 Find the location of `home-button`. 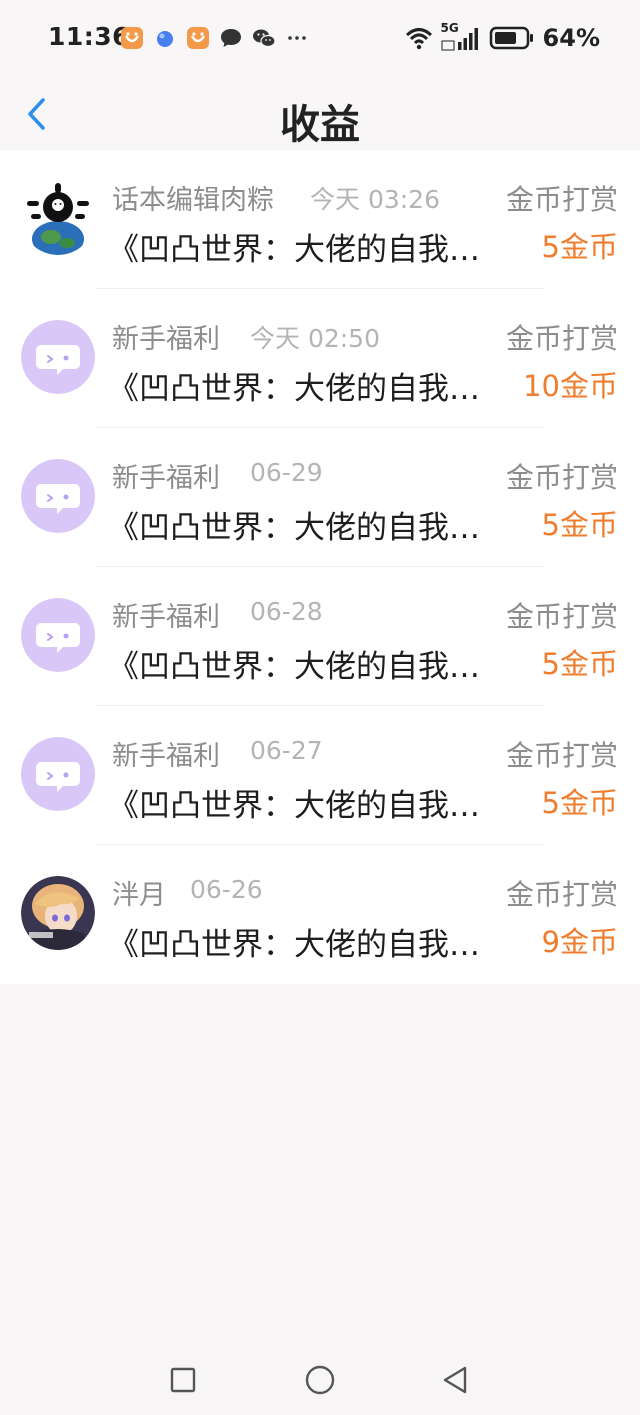

home-button is located at coordinates (320, 1380).